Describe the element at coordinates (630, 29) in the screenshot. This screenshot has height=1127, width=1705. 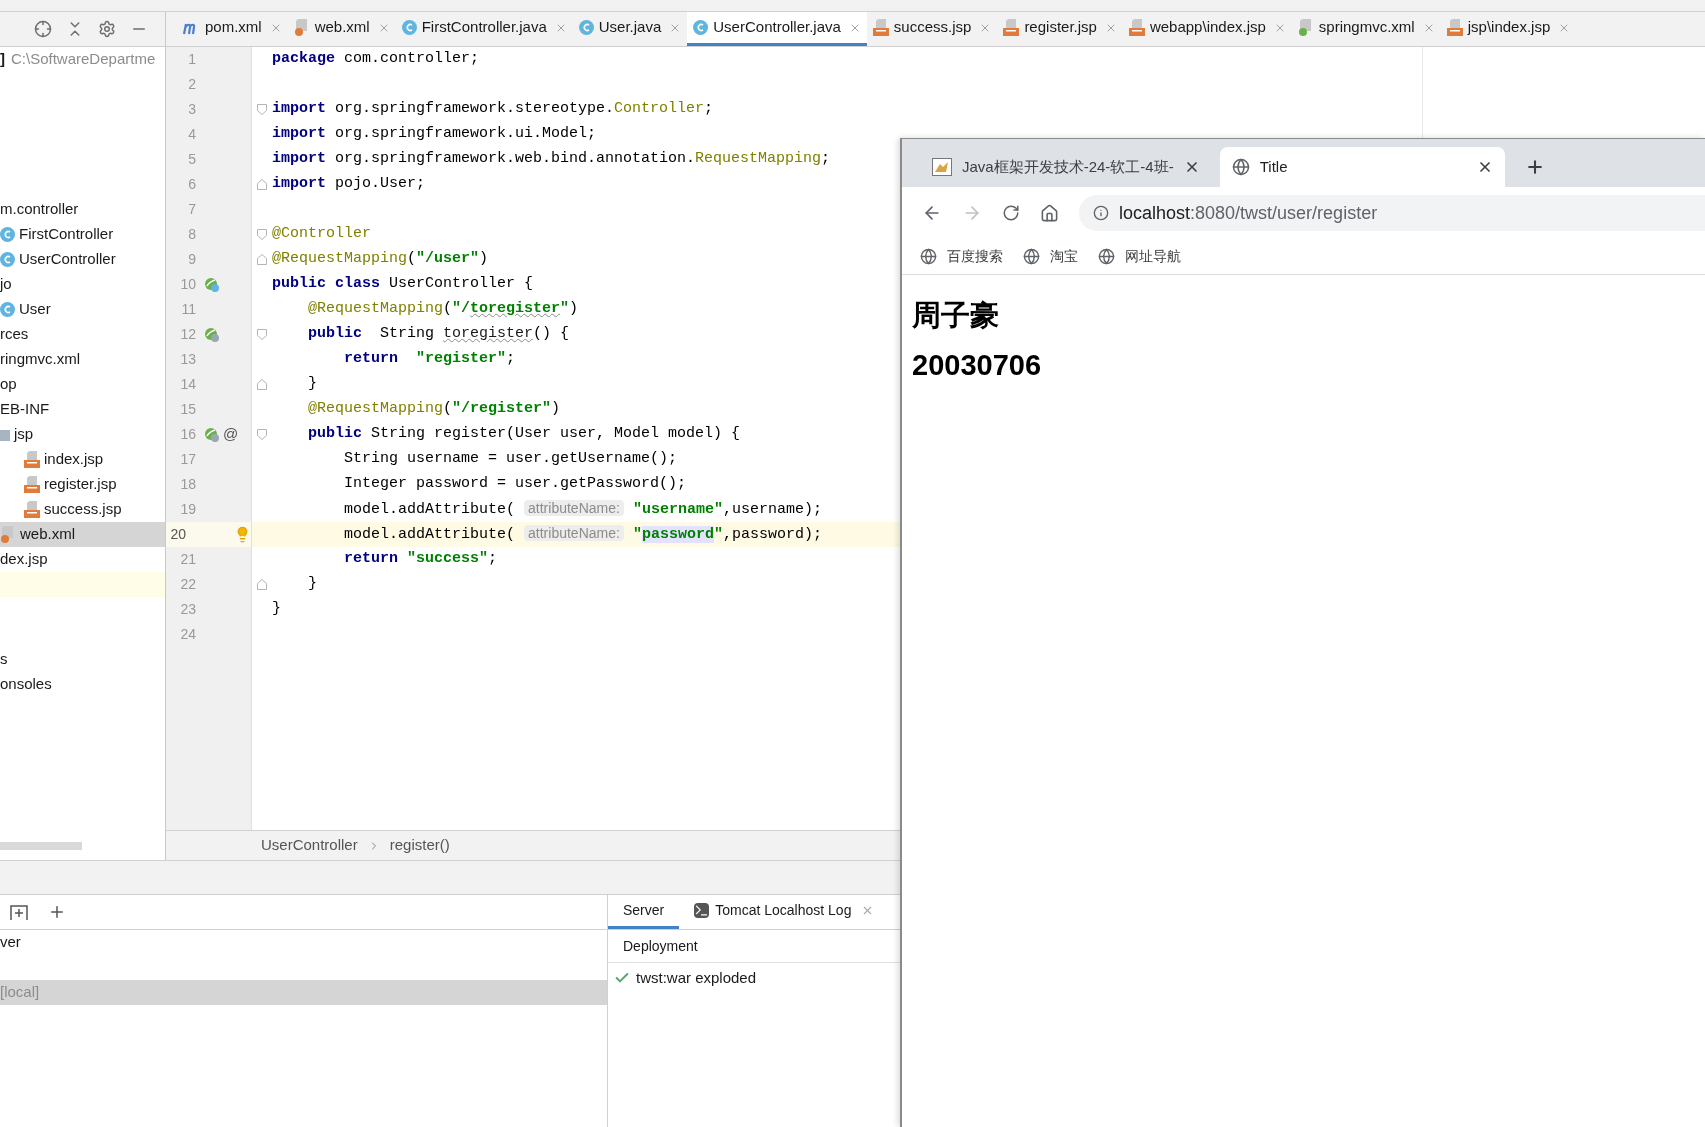
I see `editor-tab: User.java` at that location.